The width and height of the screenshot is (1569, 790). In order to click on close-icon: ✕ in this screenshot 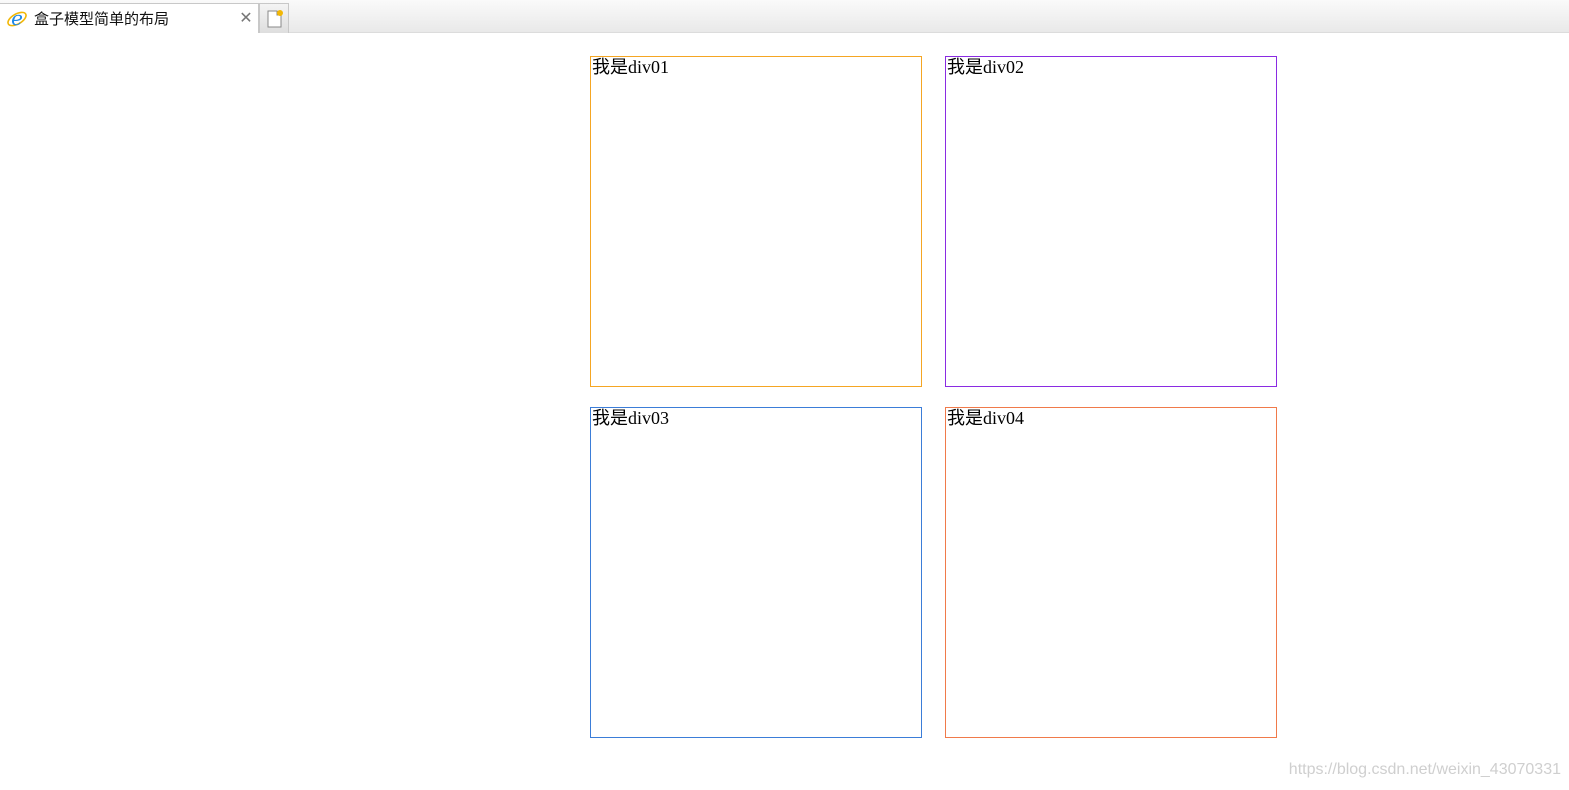, I will do `click(246, 18)`.